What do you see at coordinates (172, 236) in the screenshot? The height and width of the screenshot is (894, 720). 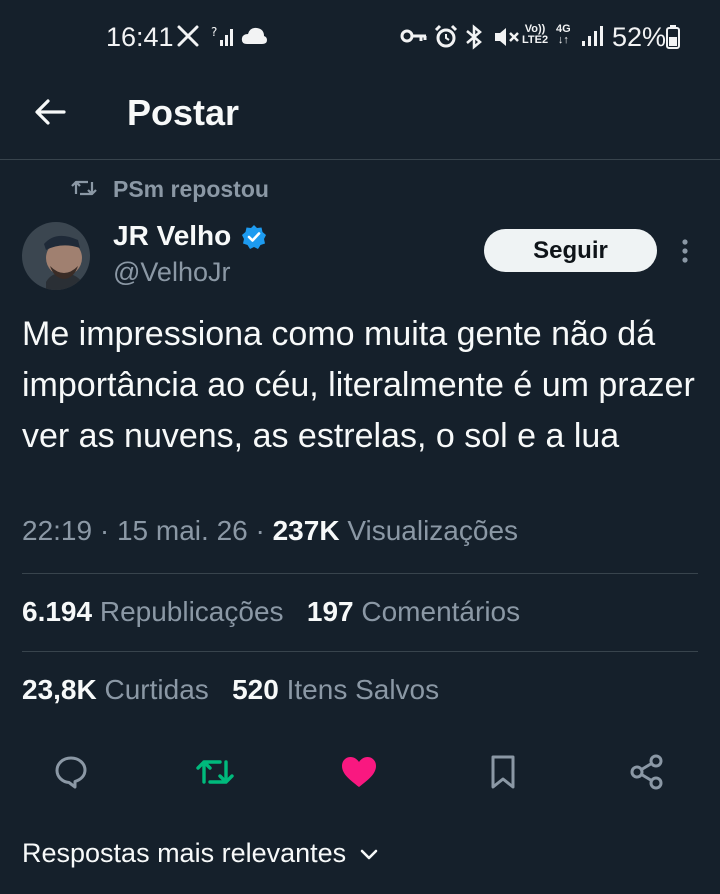 I see `author-name: JR Velho` at bounding box center [172, 236].